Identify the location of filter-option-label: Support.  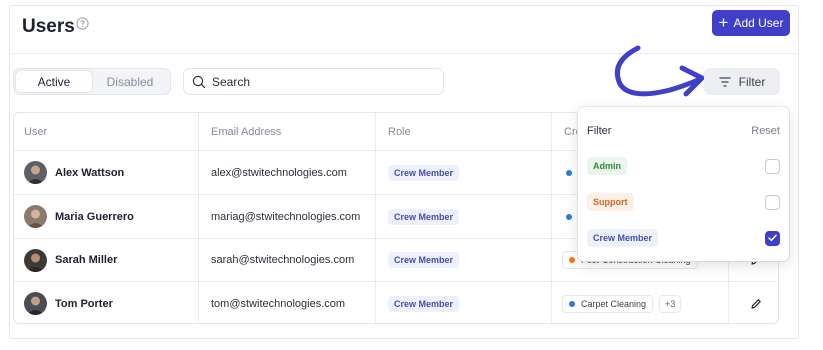
(610, 202).